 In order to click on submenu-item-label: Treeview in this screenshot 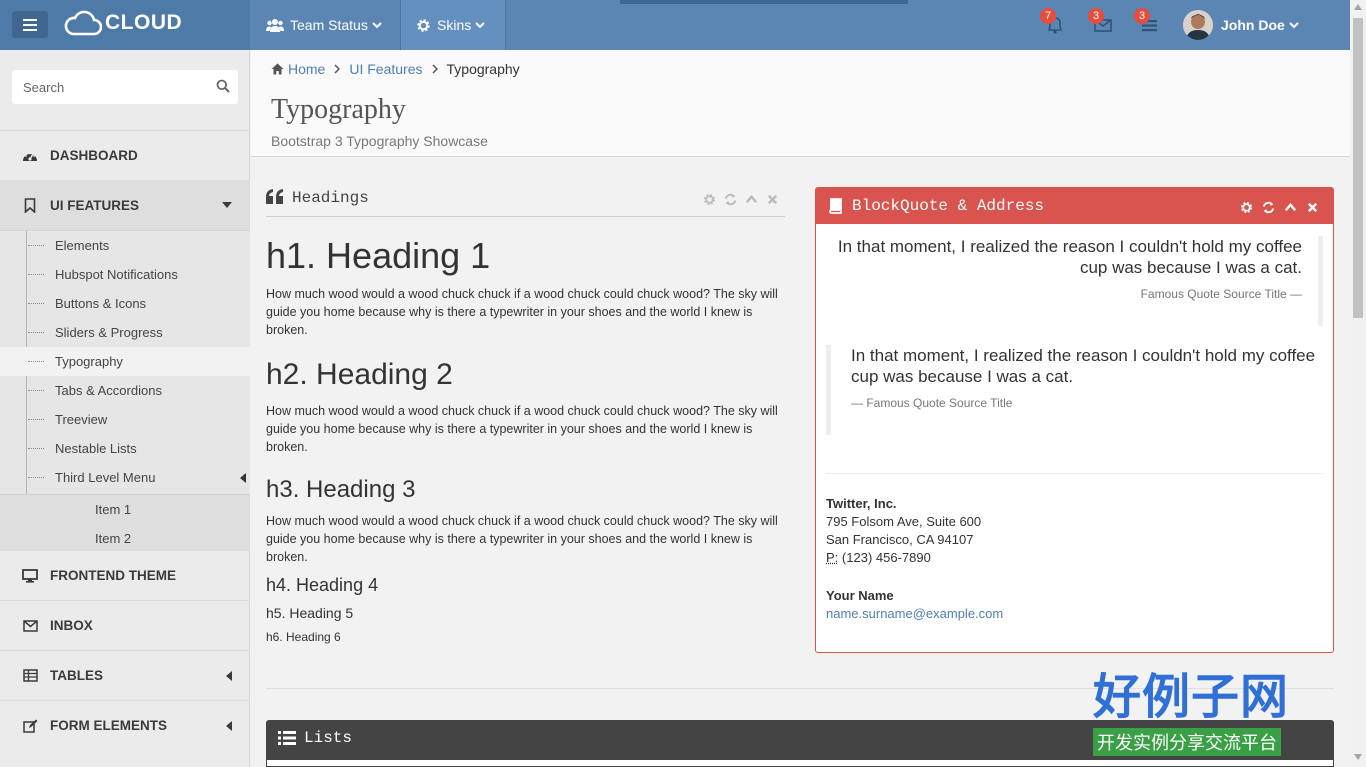, I will do `click(81, 419)`.